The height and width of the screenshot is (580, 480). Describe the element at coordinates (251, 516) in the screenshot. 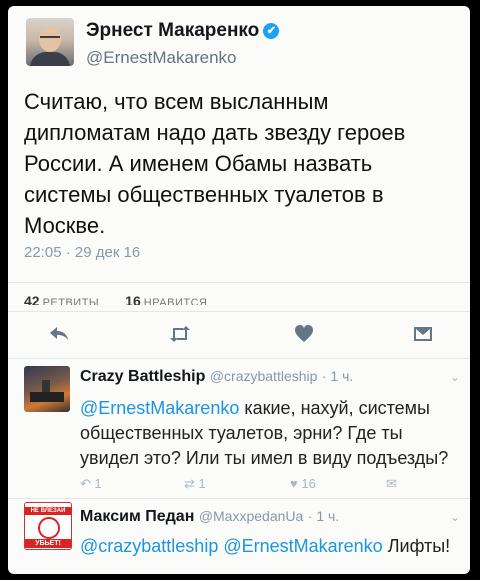

I see `reply-author-handle: @MaxxpedanUa` at that location.